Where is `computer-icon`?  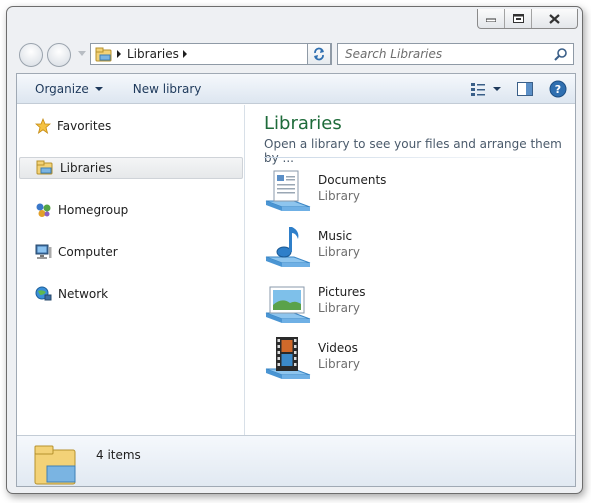 computer-icon is located at coordinates (43, 251).